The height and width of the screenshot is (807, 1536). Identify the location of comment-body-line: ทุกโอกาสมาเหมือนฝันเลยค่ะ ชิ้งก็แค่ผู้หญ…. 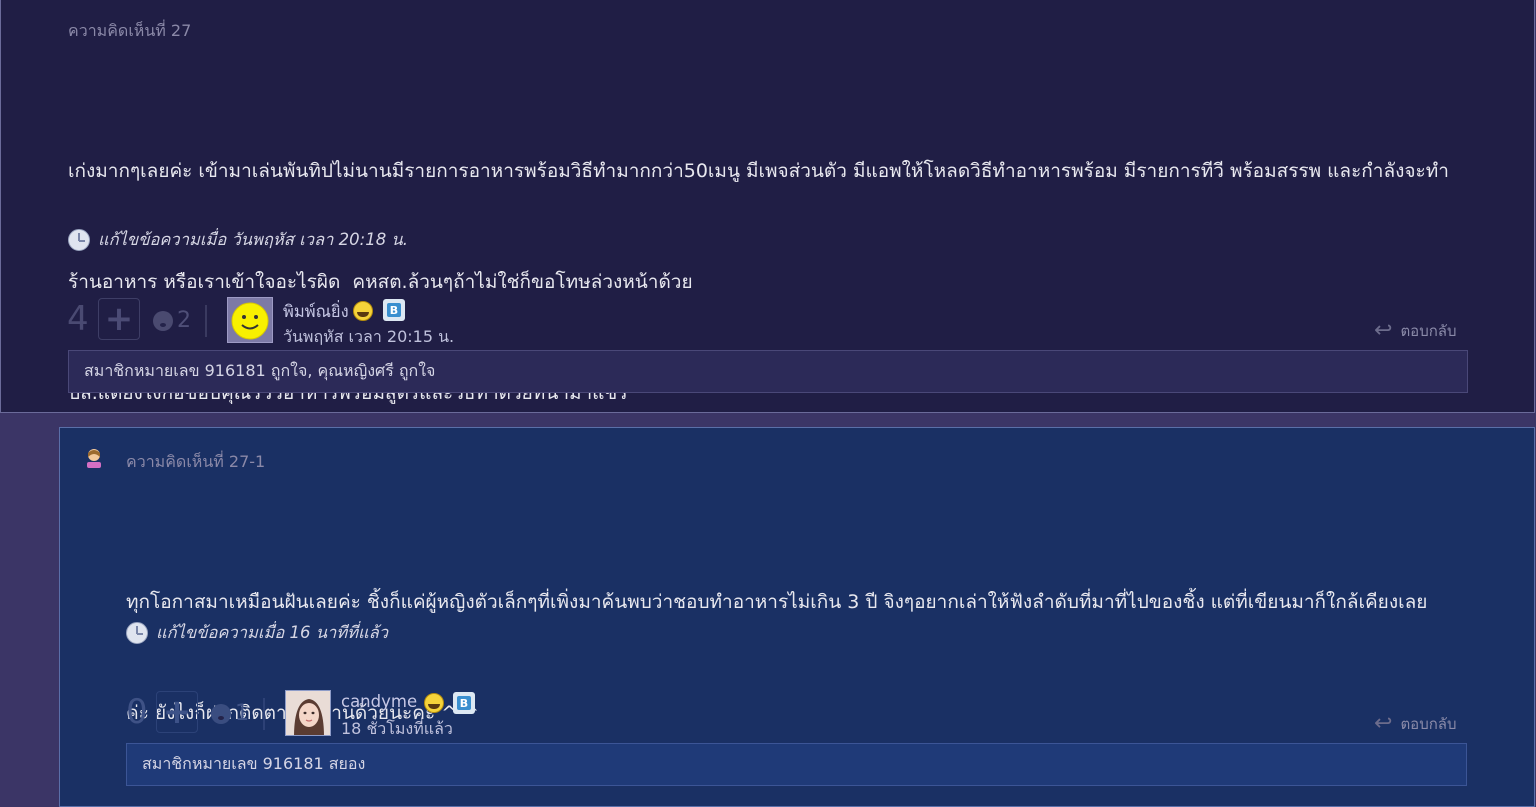
(777, 602).